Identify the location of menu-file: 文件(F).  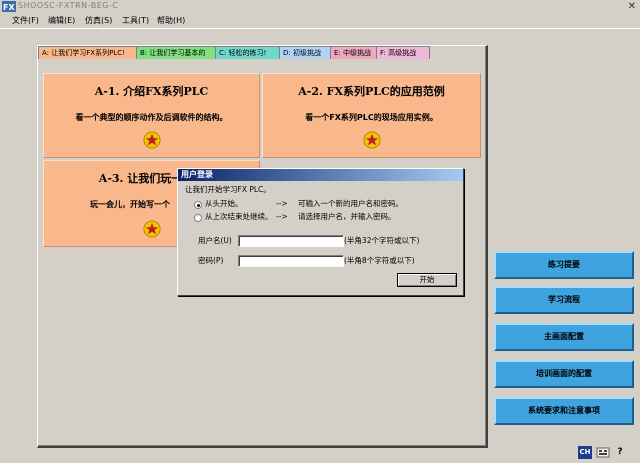
(25, 21).